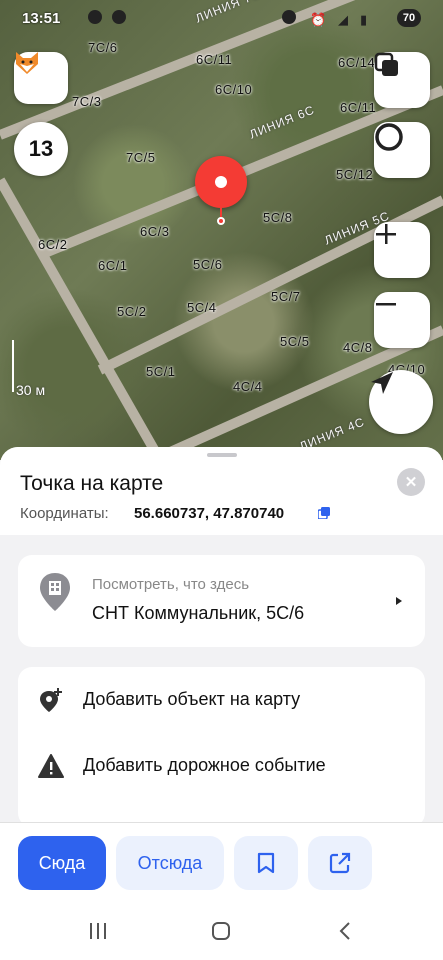 This screenshot has height=960, width=443. I want to click on close-button: ✕, so click(411, 482).